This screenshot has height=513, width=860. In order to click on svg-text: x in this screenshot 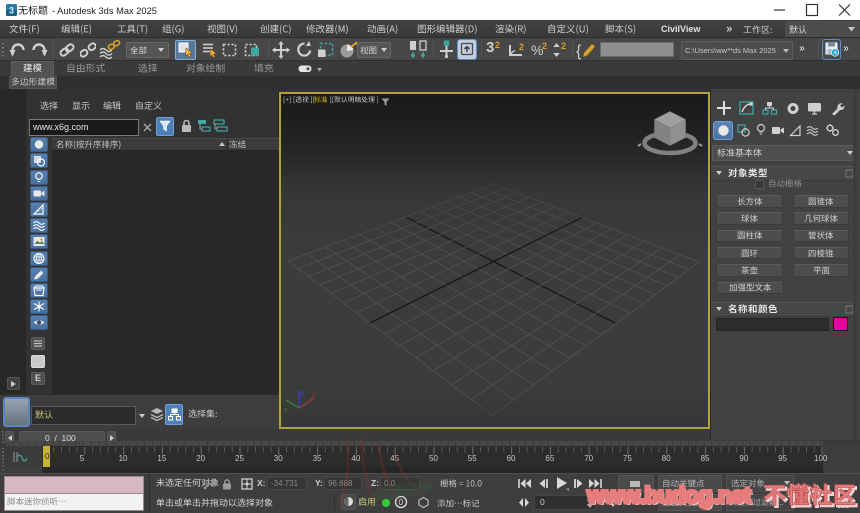, I will do `click(286, 410)`.